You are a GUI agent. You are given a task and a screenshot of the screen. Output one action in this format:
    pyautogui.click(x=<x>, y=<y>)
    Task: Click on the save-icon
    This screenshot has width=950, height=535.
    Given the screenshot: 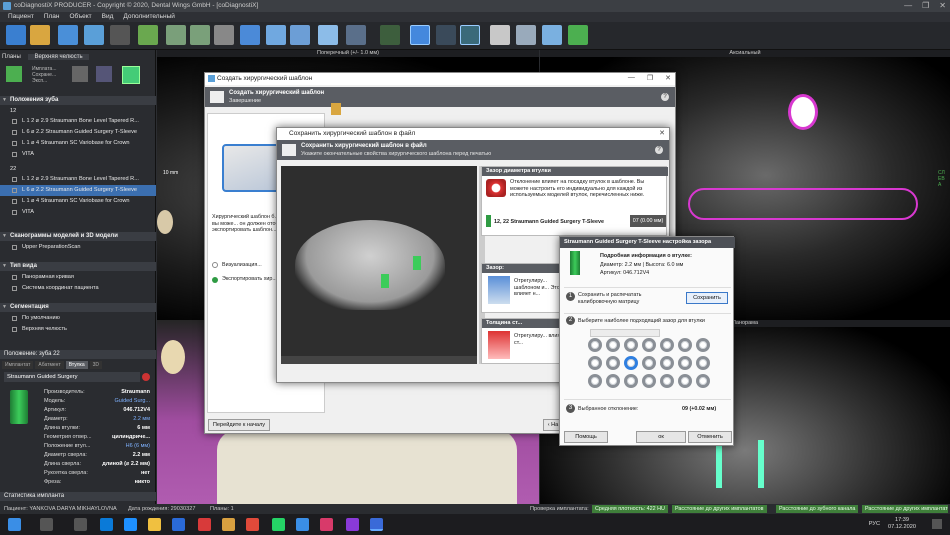 What is the action you would take?
    pyautogui.click(x=120, y=35)
    